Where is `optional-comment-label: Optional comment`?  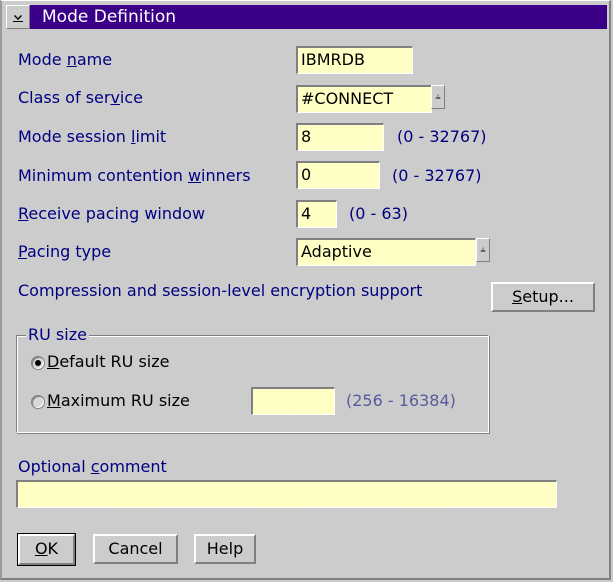
optional-comment-label: Optional comment is located at coordinates (92, 467).